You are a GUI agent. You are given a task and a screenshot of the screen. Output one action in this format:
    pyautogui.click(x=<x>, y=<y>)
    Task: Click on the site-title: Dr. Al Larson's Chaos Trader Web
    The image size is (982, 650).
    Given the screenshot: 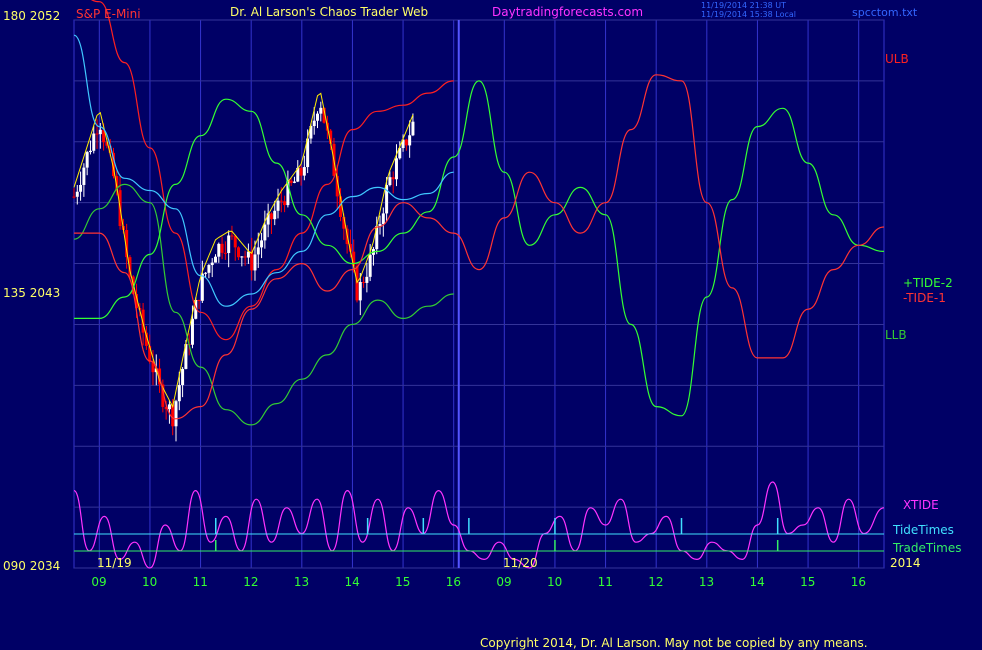 What is the action you would take?
    pyautogui.click(x=329, y=12)
    